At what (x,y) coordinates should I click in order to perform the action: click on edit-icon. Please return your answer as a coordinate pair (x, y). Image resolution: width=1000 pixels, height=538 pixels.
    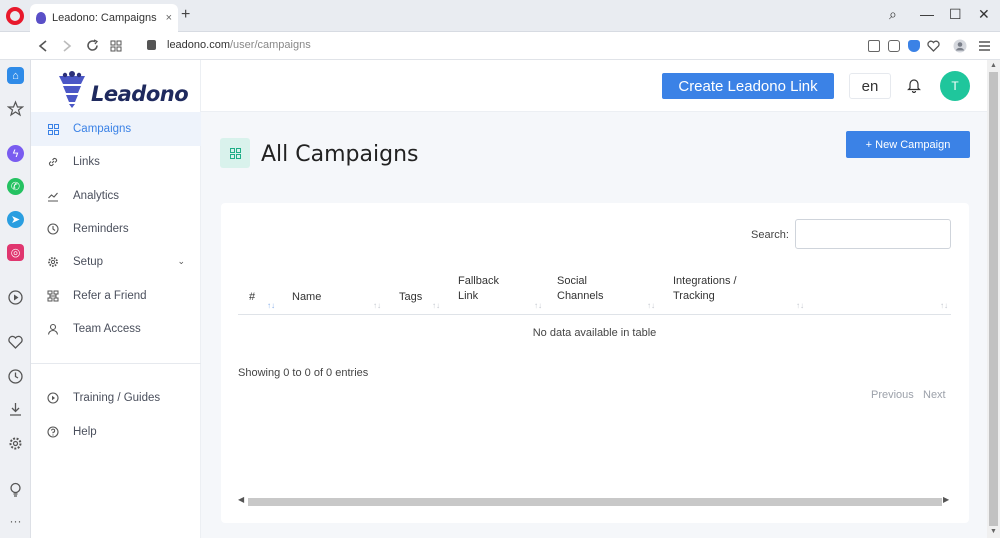
    Looking at the image, I should click on (874, 46).